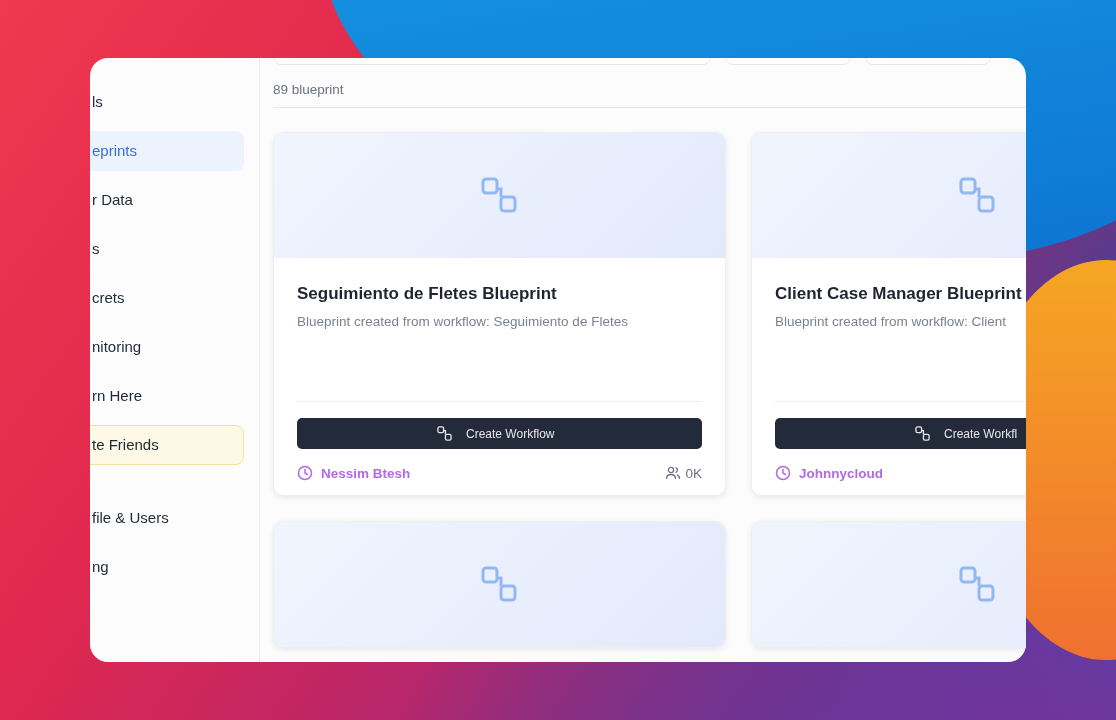 Image resolution: width=1116 pixels, height=720 pixels. Describe the element at coordinates (900, 433) in the screenshot. I see `create-workflow-button: Create Workfl` at that location.